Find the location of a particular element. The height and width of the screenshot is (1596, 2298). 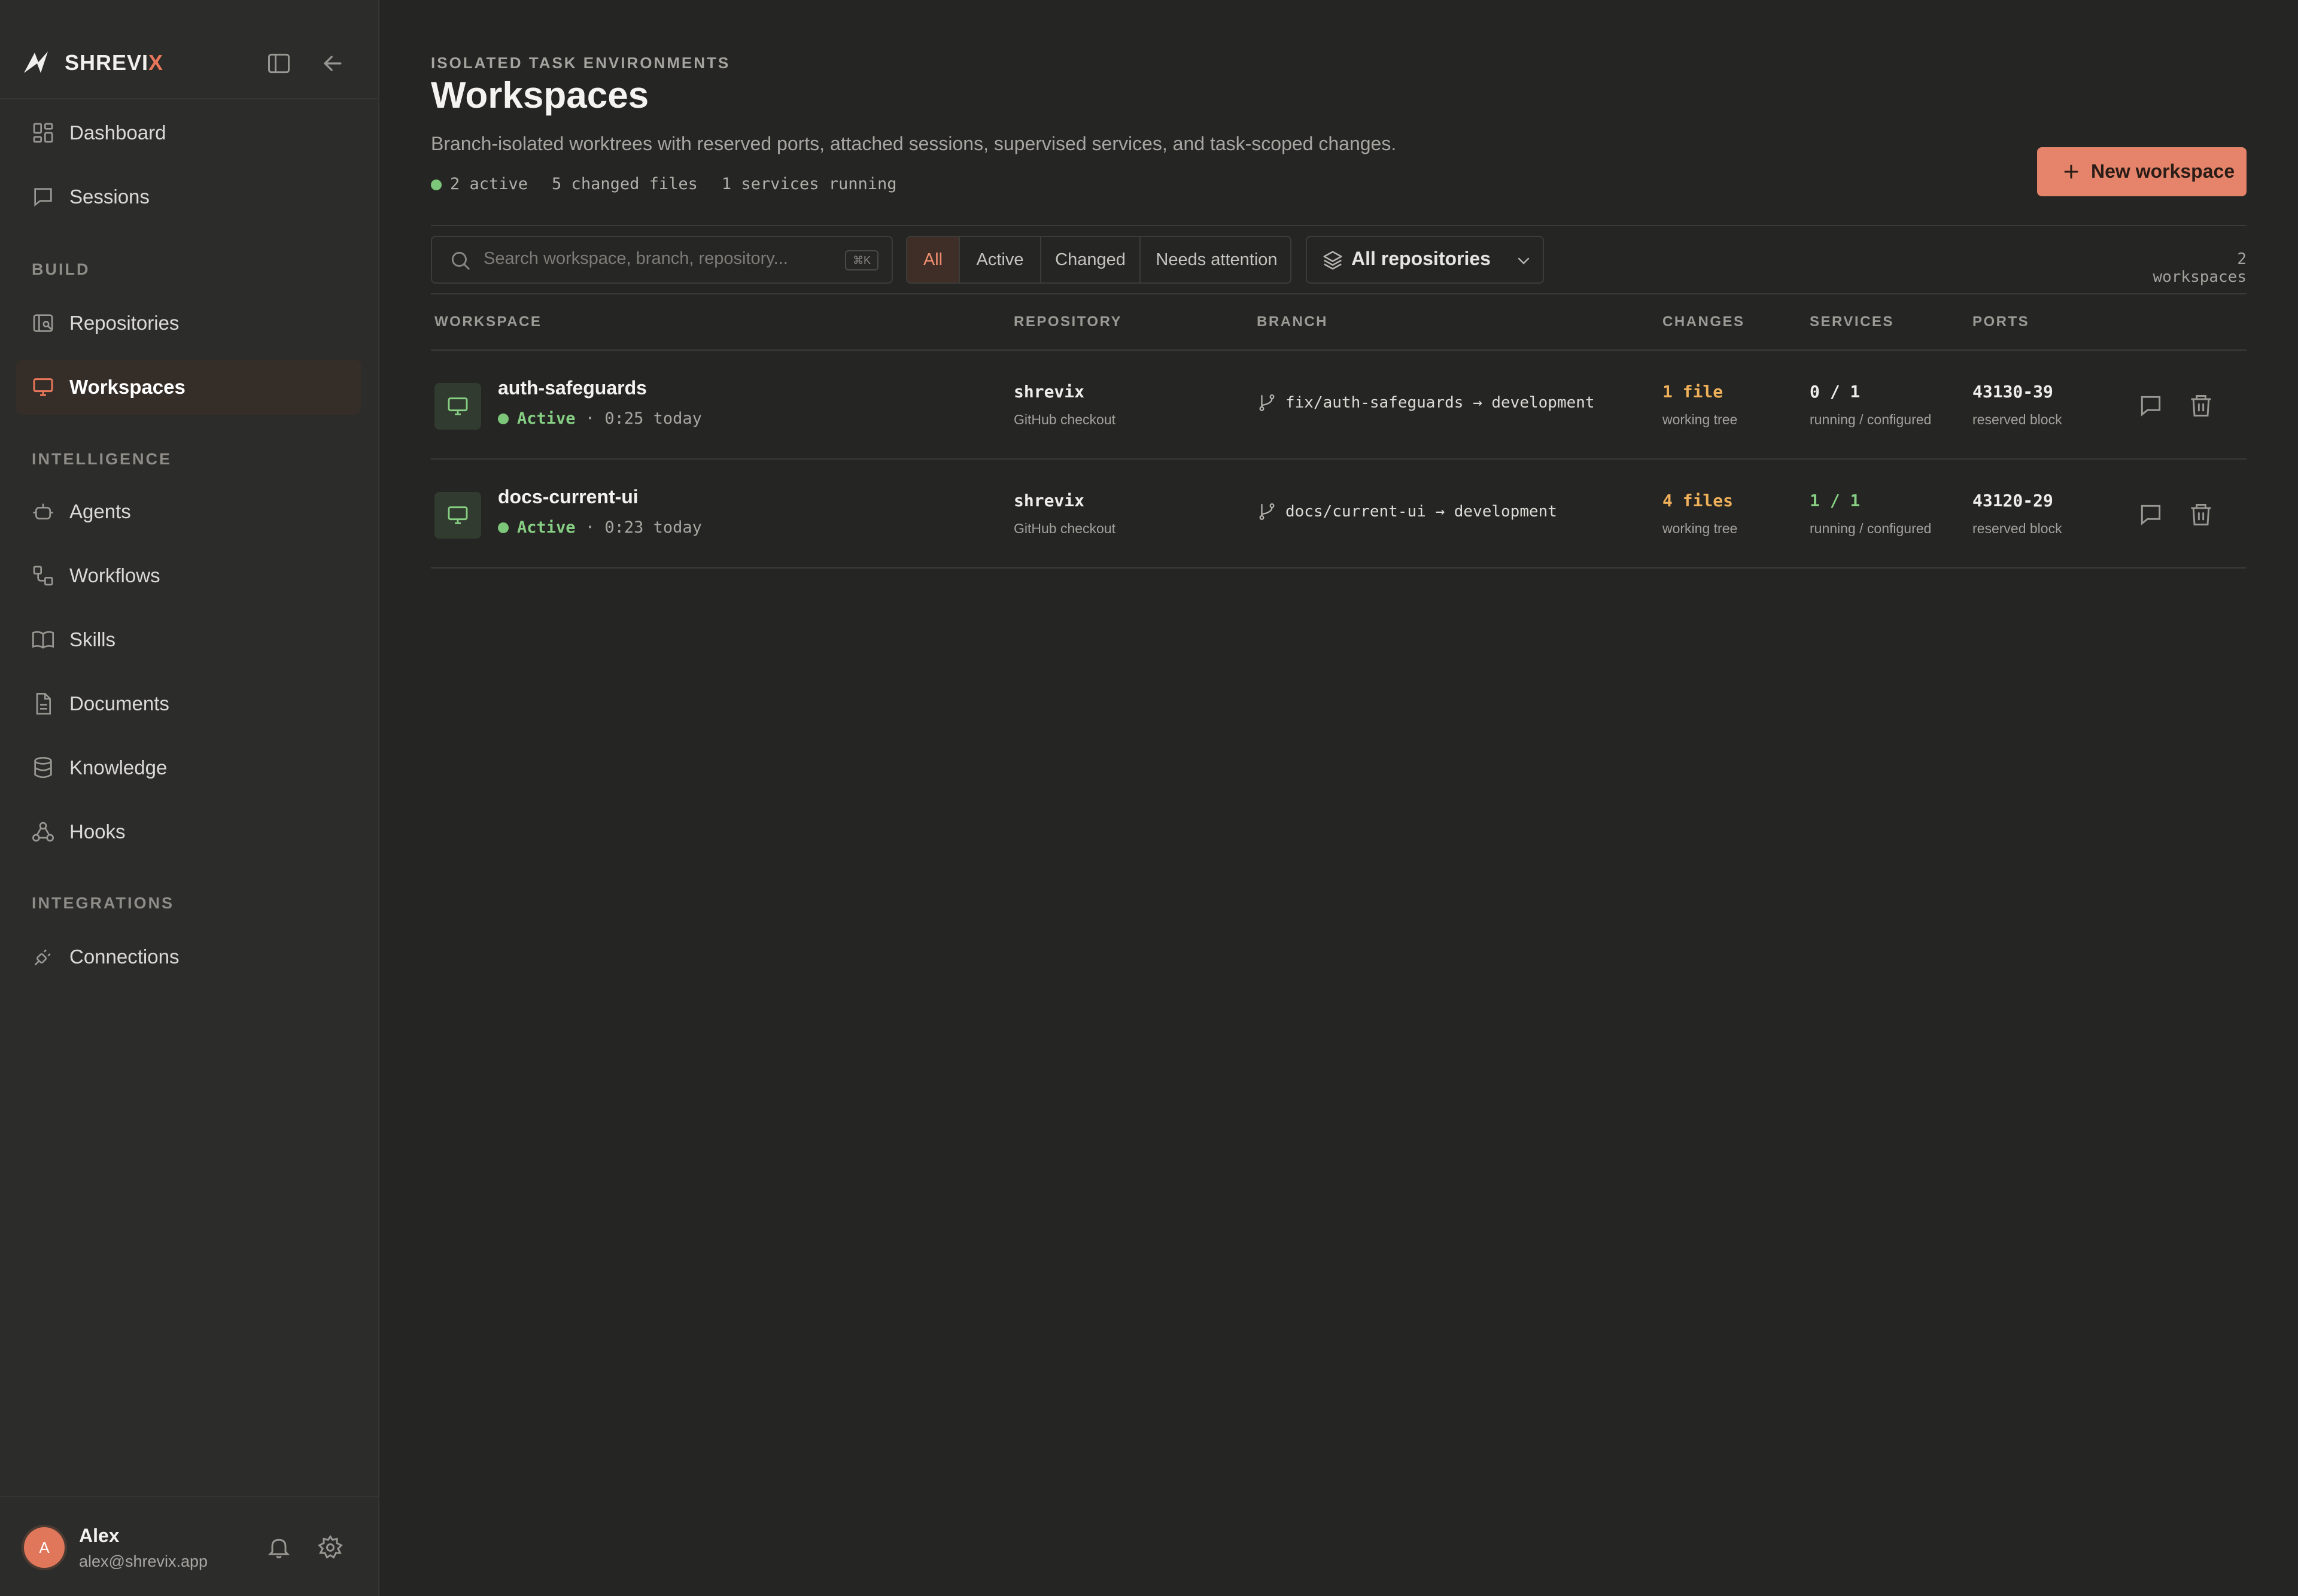

database-icon is located at coordinates (43, 768).